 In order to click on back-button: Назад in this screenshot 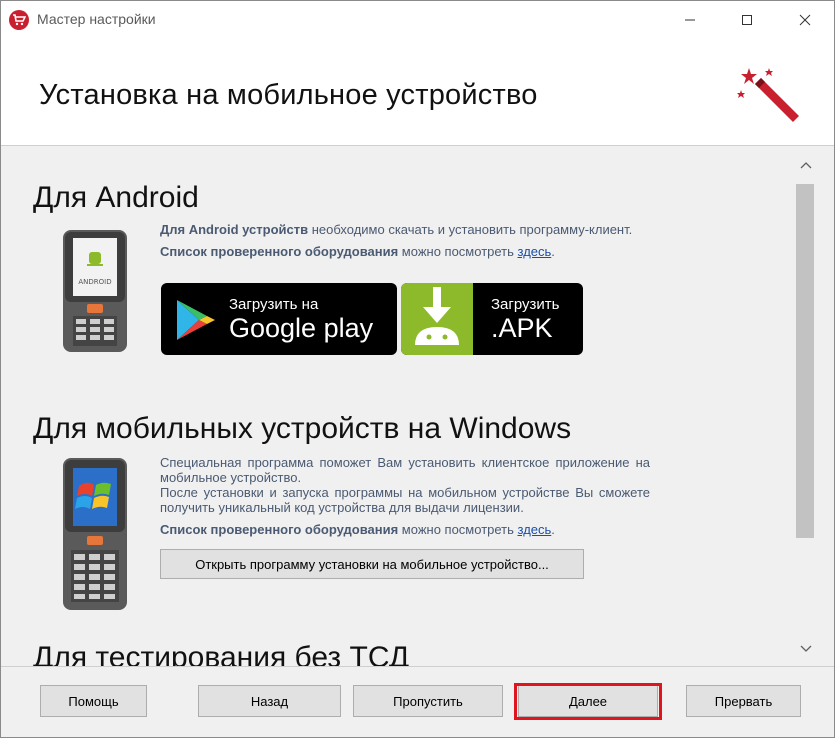, I will do `click(269, 701)`.